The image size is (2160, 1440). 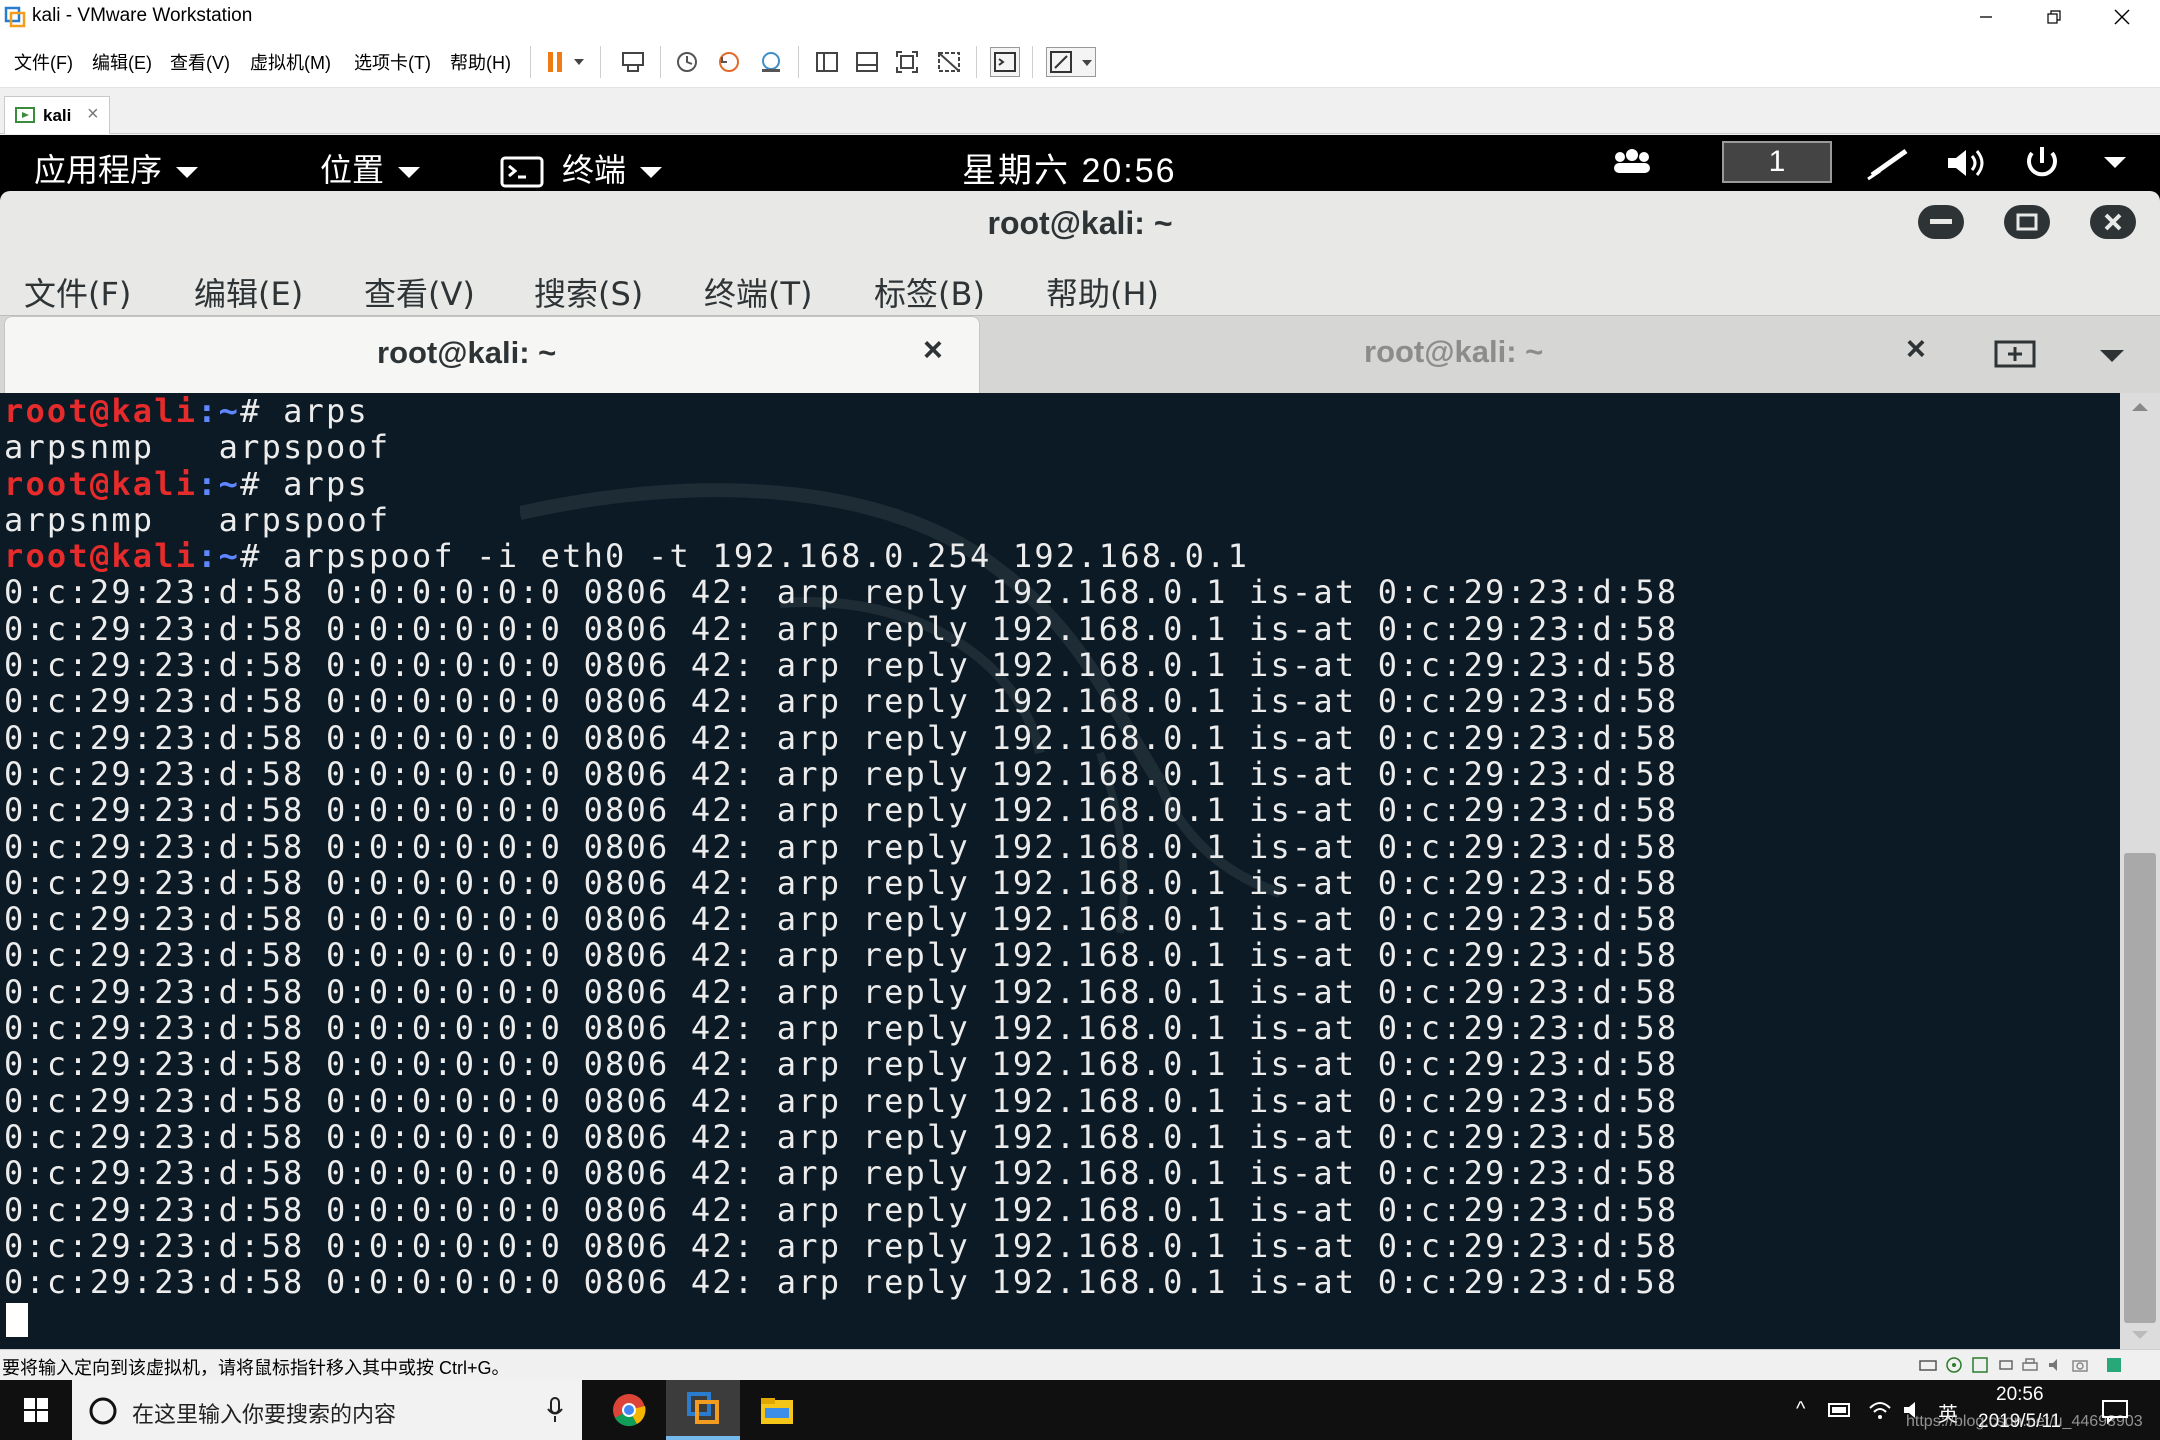 I want to click on terminal-menu-search: 搜索(S), so click(x=588, y=292).